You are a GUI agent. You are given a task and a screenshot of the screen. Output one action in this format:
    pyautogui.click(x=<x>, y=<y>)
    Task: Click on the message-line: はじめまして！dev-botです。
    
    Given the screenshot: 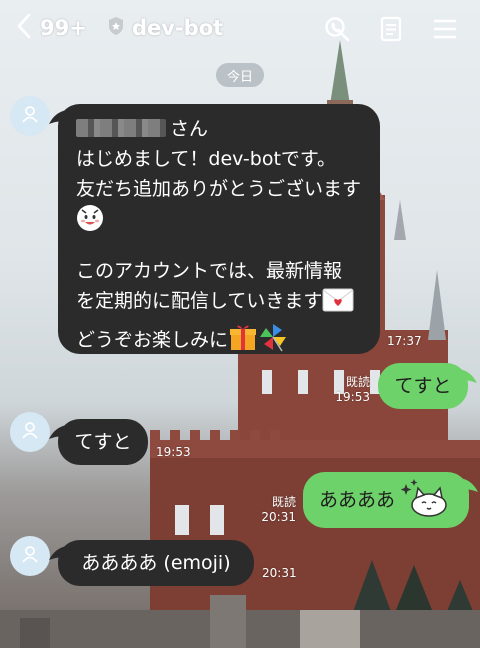 What is the action you would take?
    pyautogui.click(x=206, y=159)
    